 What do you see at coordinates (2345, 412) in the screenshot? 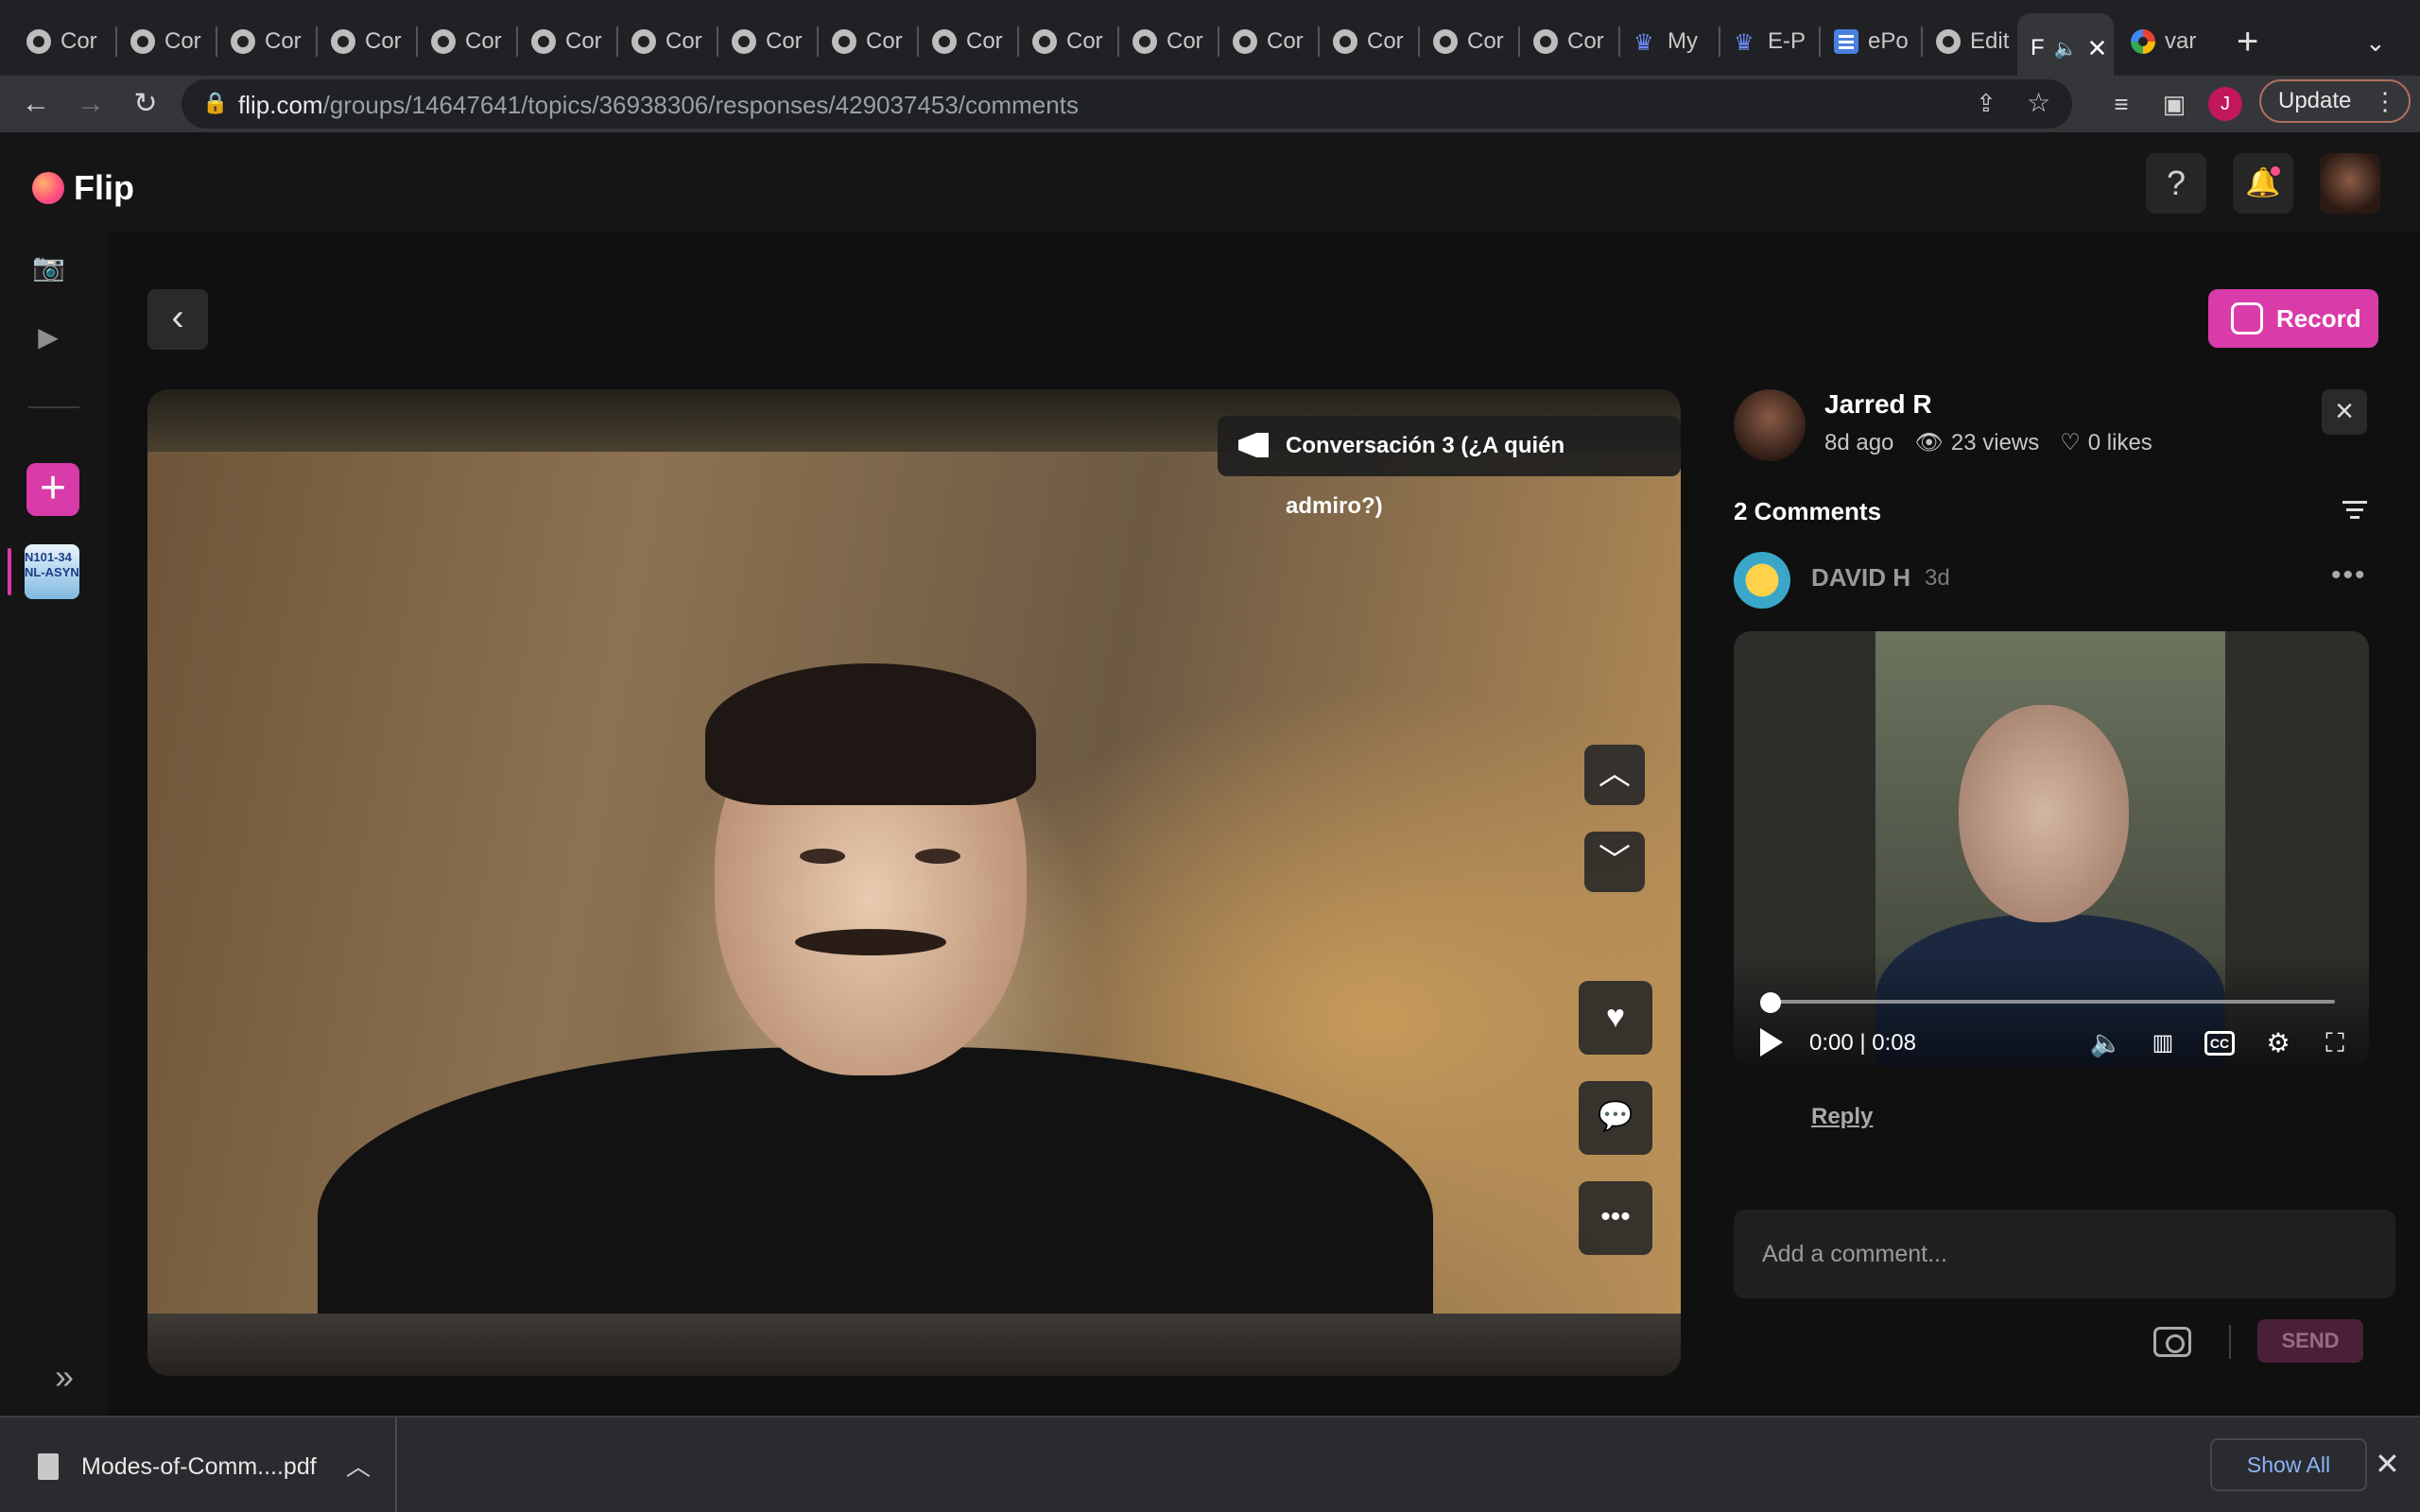
I see `close-panel-button: ×` at bounding box center [2345, 412].